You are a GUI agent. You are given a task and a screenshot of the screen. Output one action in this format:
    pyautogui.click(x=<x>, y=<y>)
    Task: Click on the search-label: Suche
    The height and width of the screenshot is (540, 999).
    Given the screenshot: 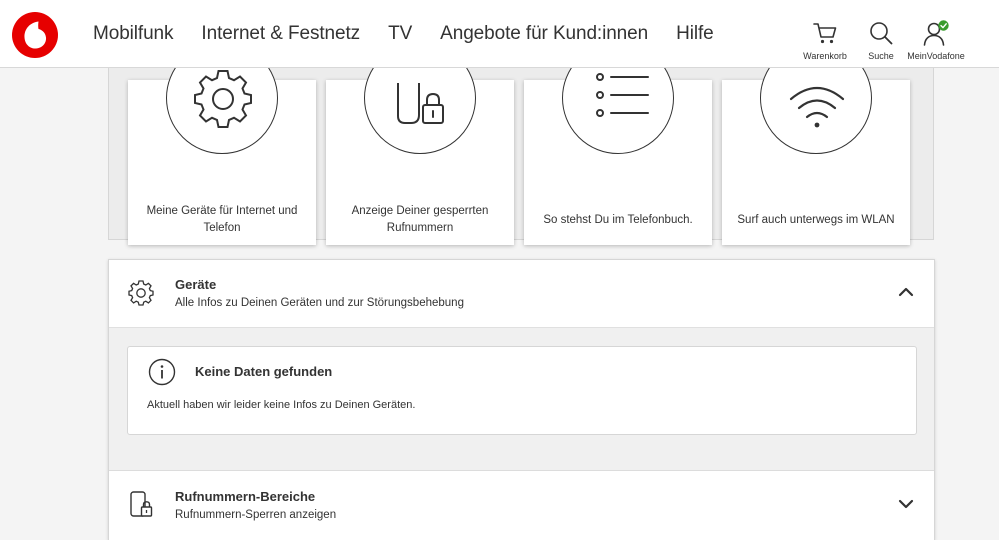 What is the action you would take?
    pyautogui.click(x=881, y=56)
    